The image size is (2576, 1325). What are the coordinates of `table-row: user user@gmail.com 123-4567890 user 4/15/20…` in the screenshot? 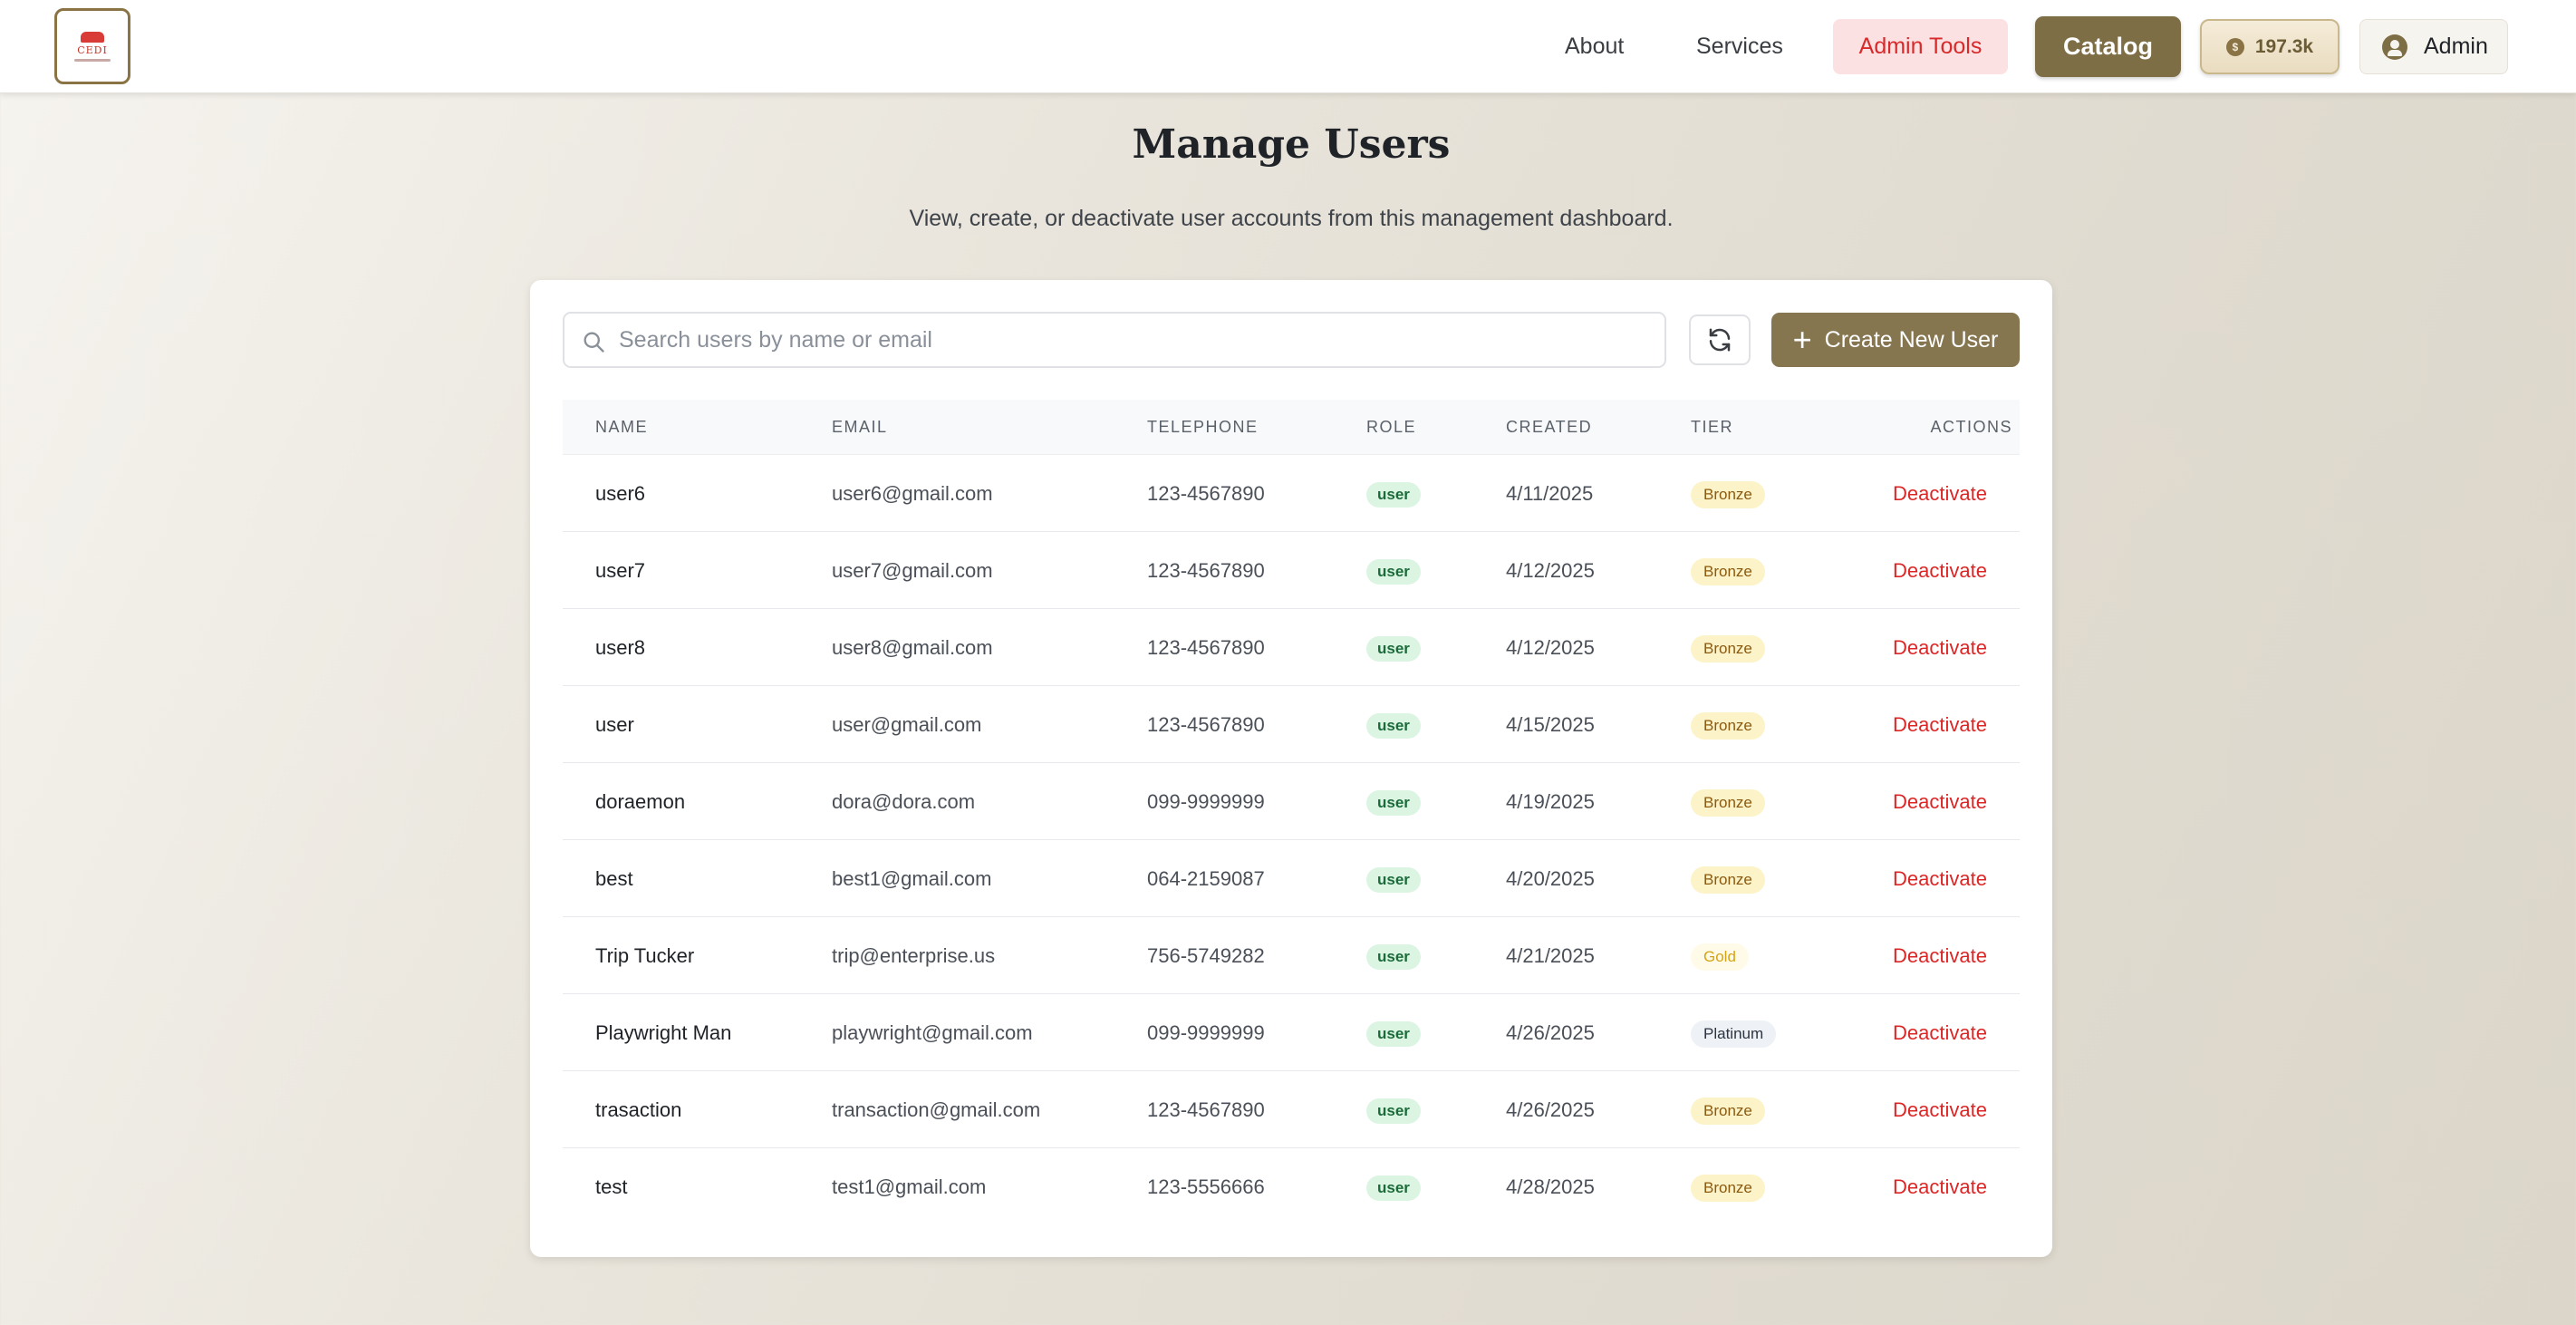 It's located at (1291, 724).